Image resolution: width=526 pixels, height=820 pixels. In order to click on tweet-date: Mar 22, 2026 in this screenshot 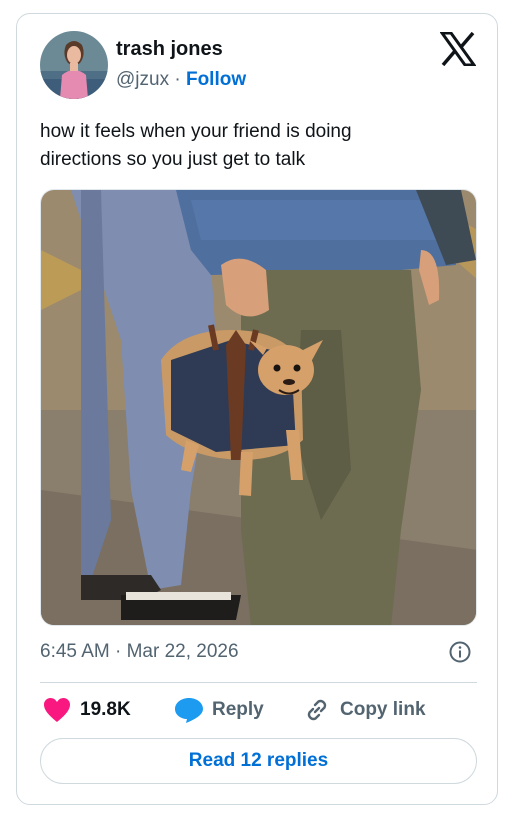, I will do `click(182, 651)`.